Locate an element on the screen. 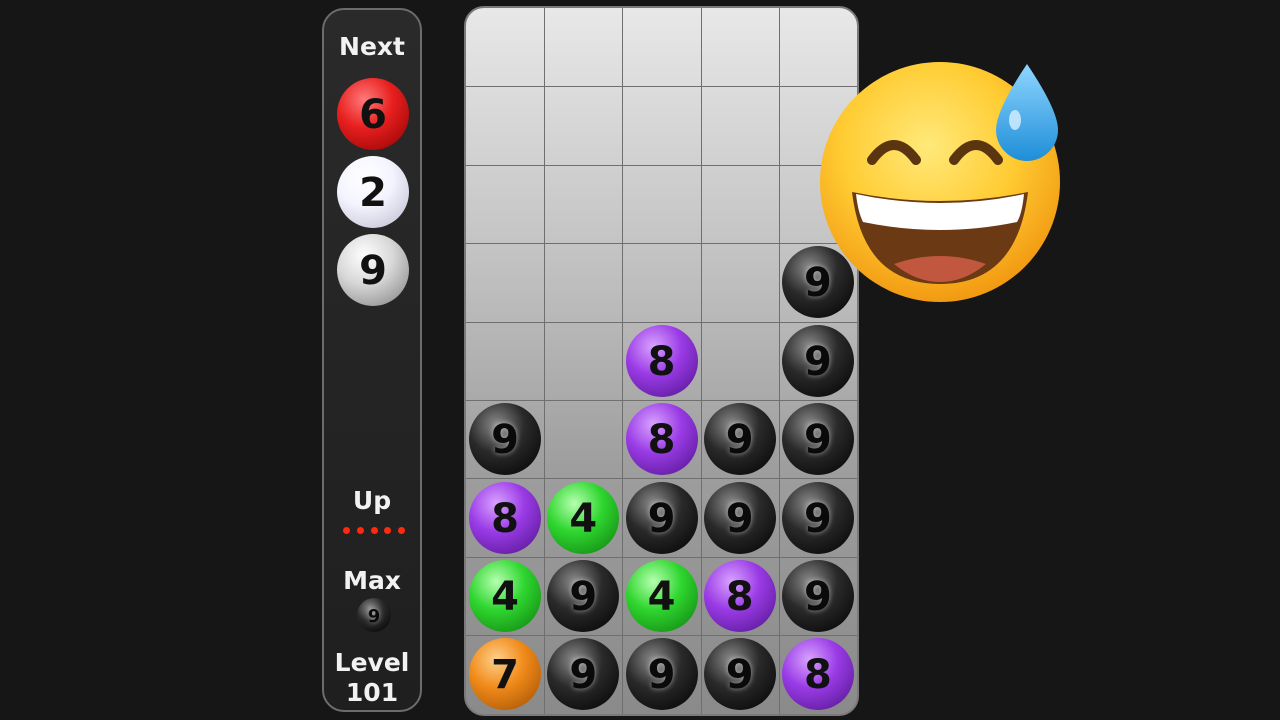 This screenshot has height=720, width=1280. max-label: Max is located at coordinates (372, 580).